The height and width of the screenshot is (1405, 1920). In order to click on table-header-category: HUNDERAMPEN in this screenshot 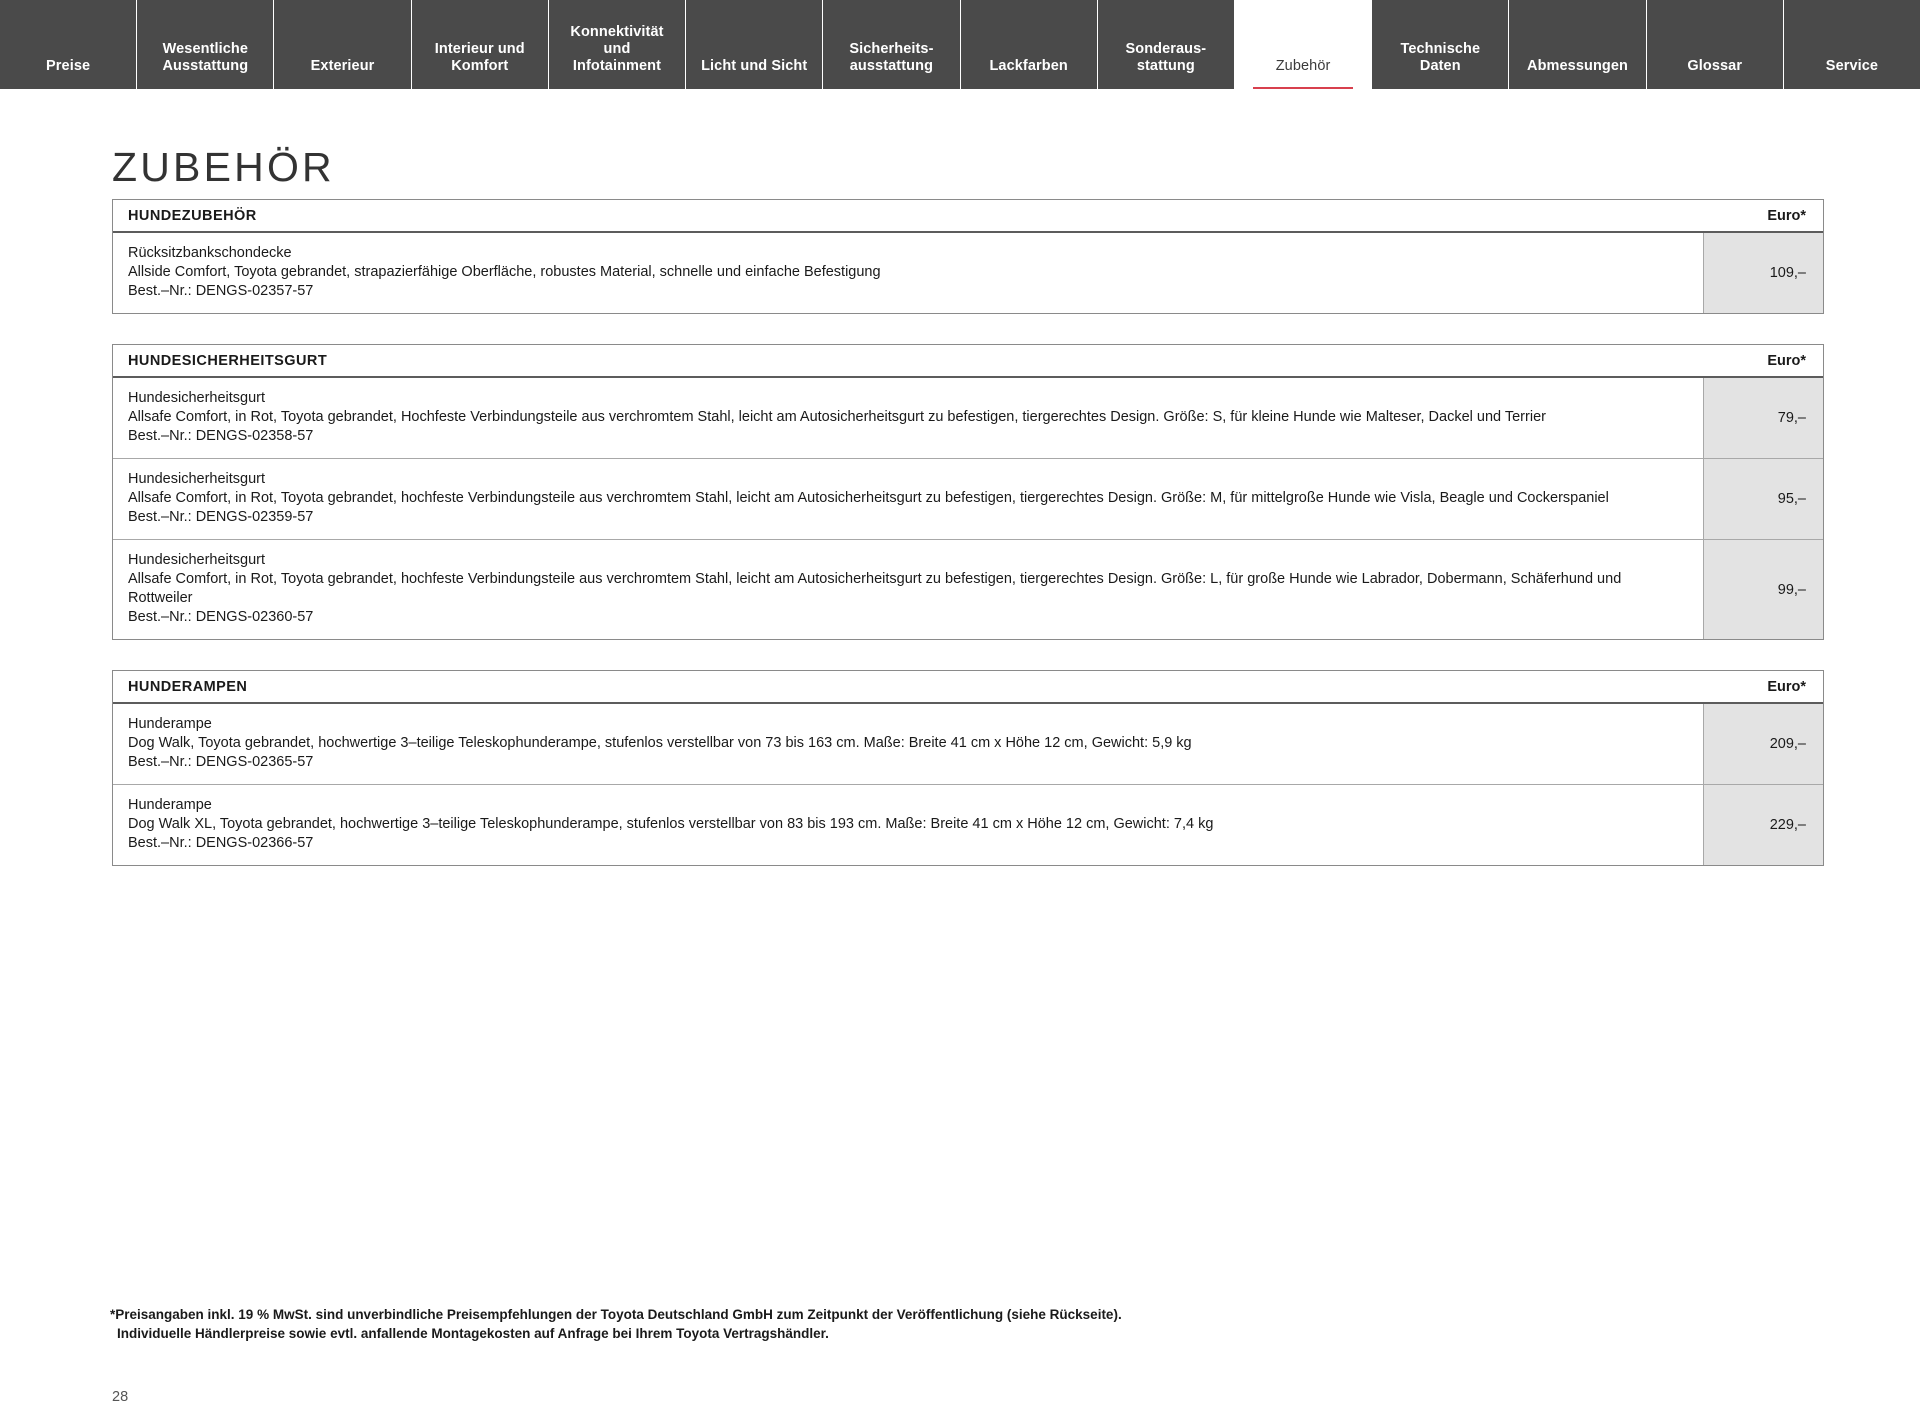, I will do `click(188, 686)`.